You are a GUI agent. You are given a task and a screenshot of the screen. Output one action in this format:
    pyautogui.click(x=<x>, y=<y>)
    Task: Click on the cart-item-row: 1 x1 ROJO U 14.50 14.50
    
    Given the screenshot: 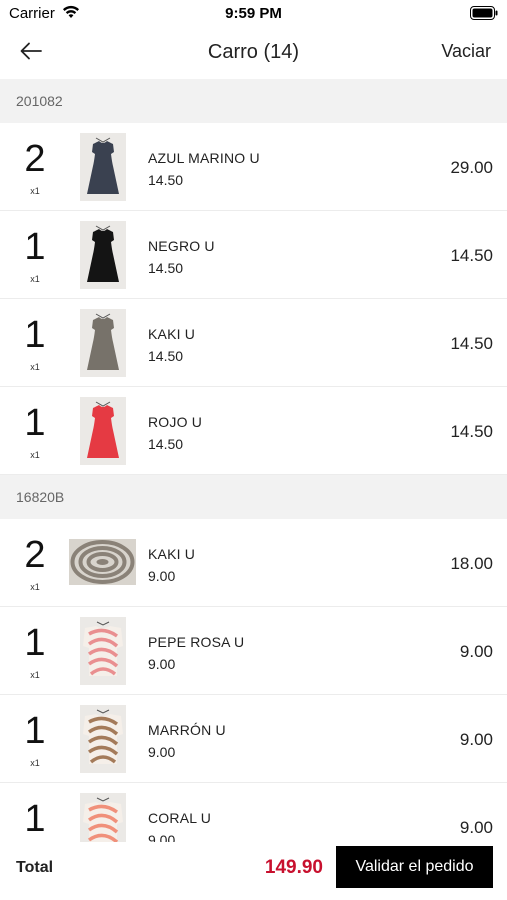 What is the action you would take?
    pyautogui.click(x=253, y=431)
    